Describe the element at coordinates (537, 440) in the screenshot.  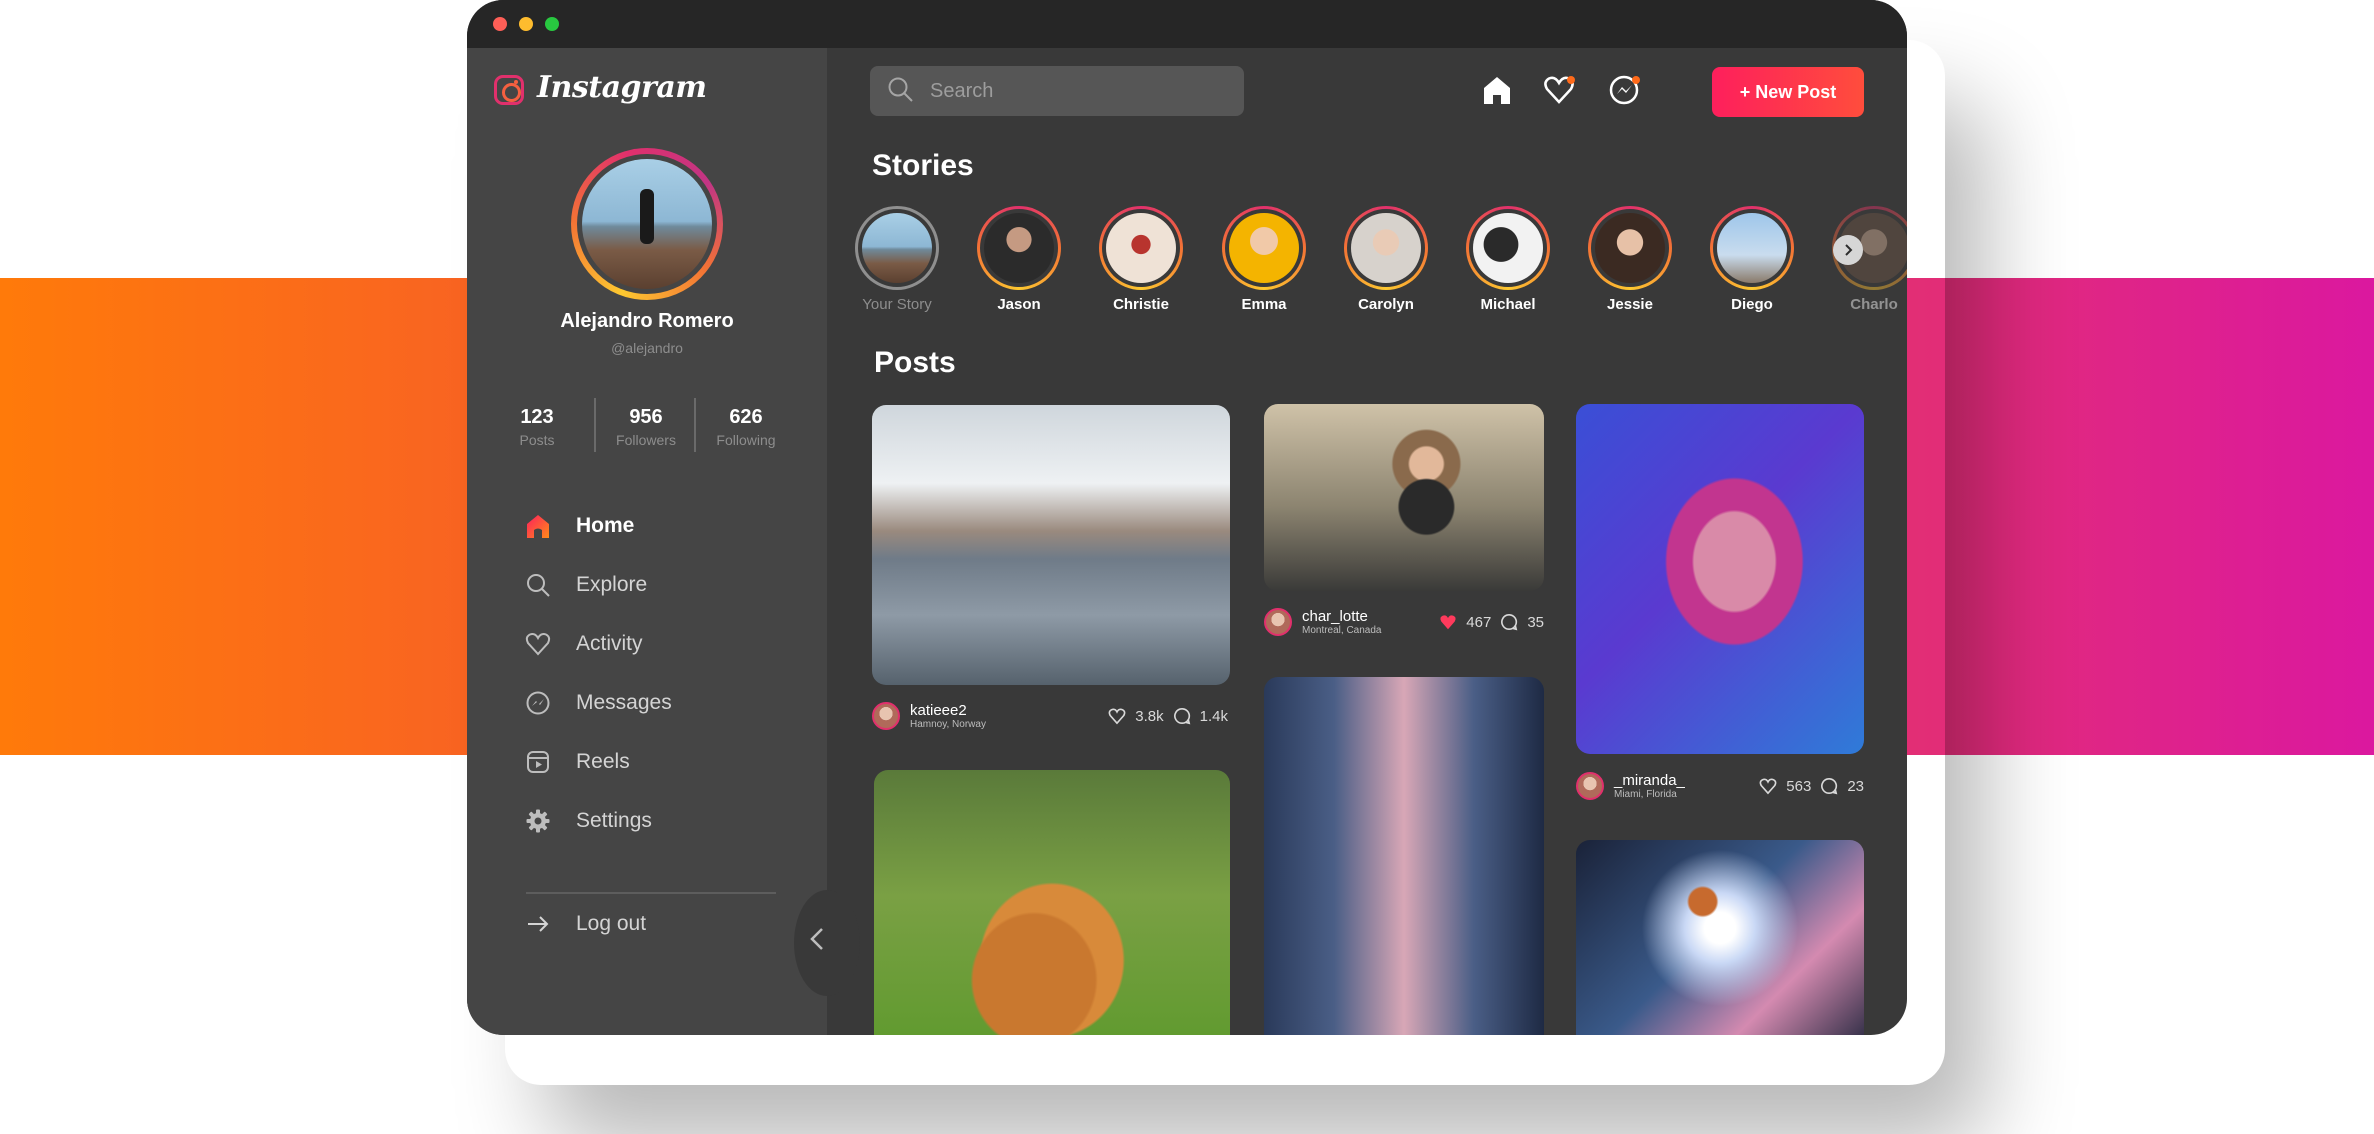
I see `stat-label: Posts` at that location.